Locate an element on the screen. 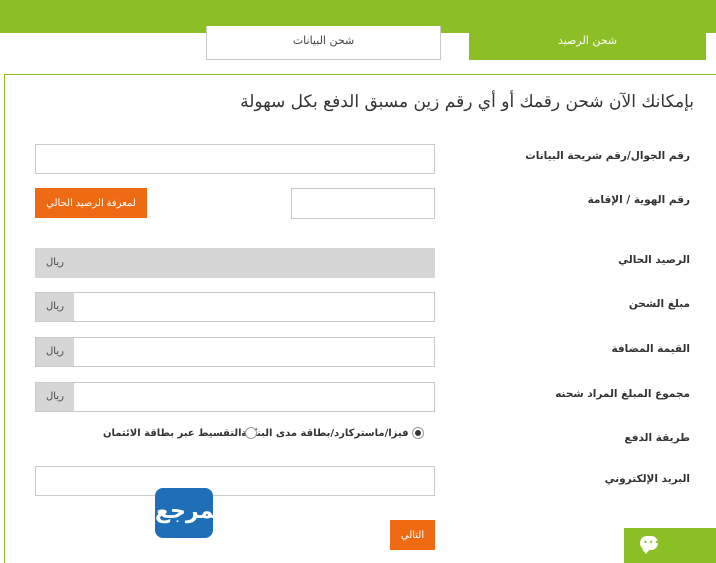 This screenshot has height=563, width=716. tab-data-recharge: شحن البيانات is located at coordinates (323, 43).